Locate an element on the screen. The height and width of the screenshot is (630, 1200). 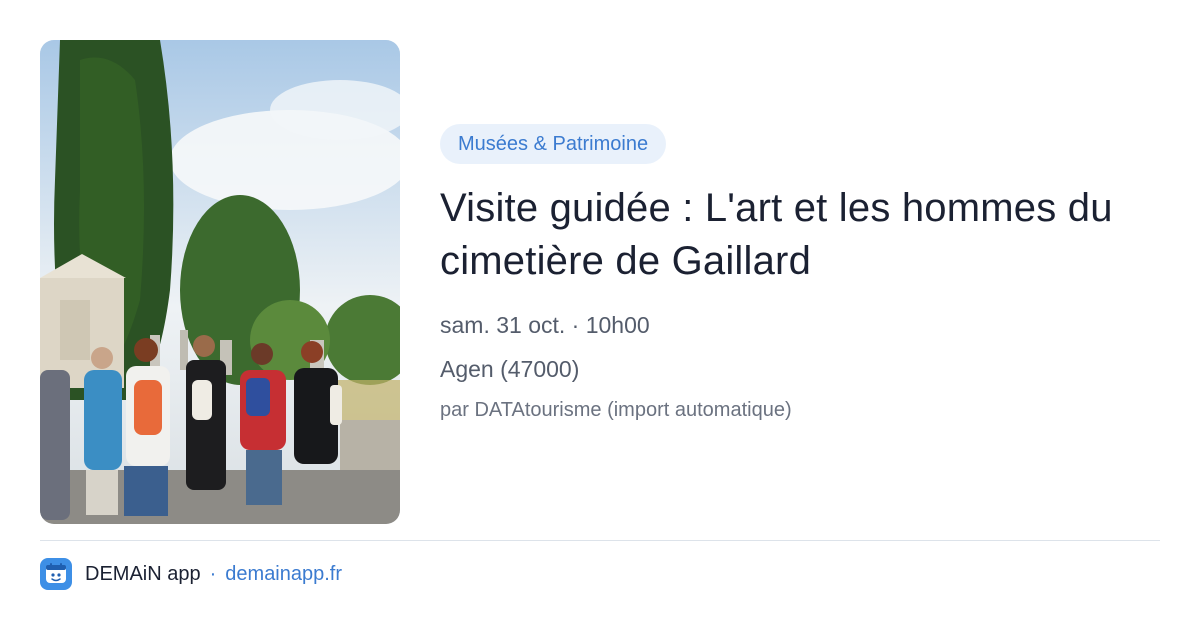
event-location: Agen (47000) is located at coordinates (510, 369).